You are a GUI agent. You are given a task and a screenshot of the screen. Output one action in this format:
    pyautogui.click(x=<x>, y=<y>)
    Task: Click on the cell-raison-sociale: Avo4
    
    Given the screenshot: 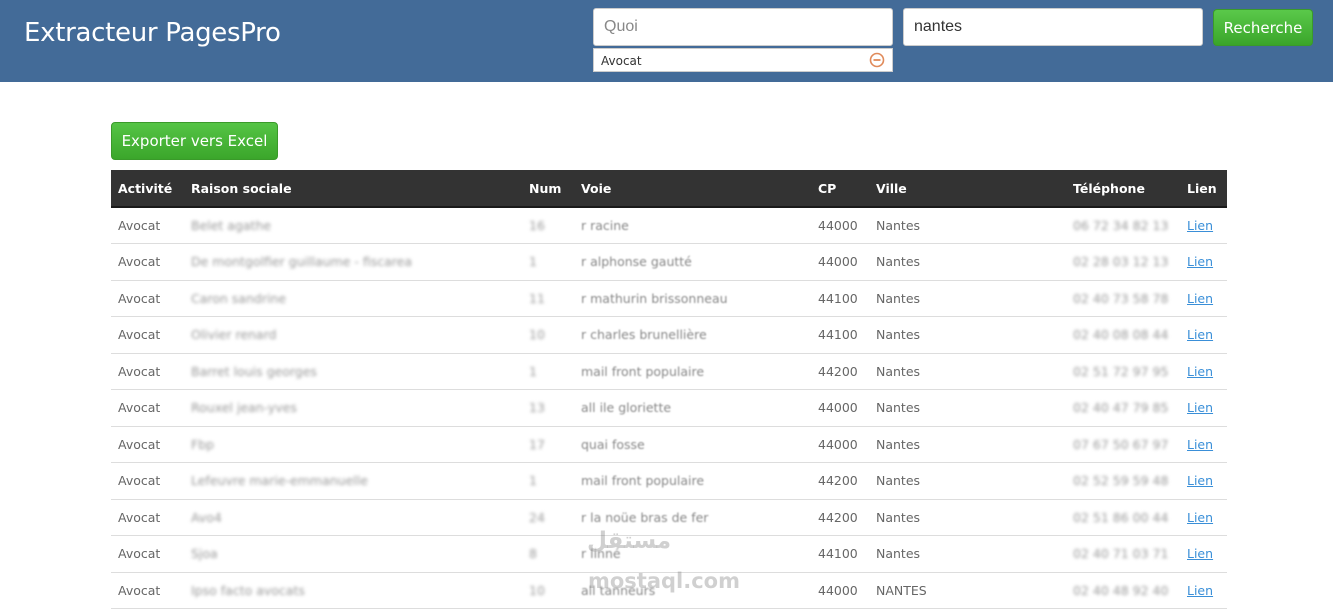 What is the action you would take?
    pyautogui.click(x=206, y=517)
    